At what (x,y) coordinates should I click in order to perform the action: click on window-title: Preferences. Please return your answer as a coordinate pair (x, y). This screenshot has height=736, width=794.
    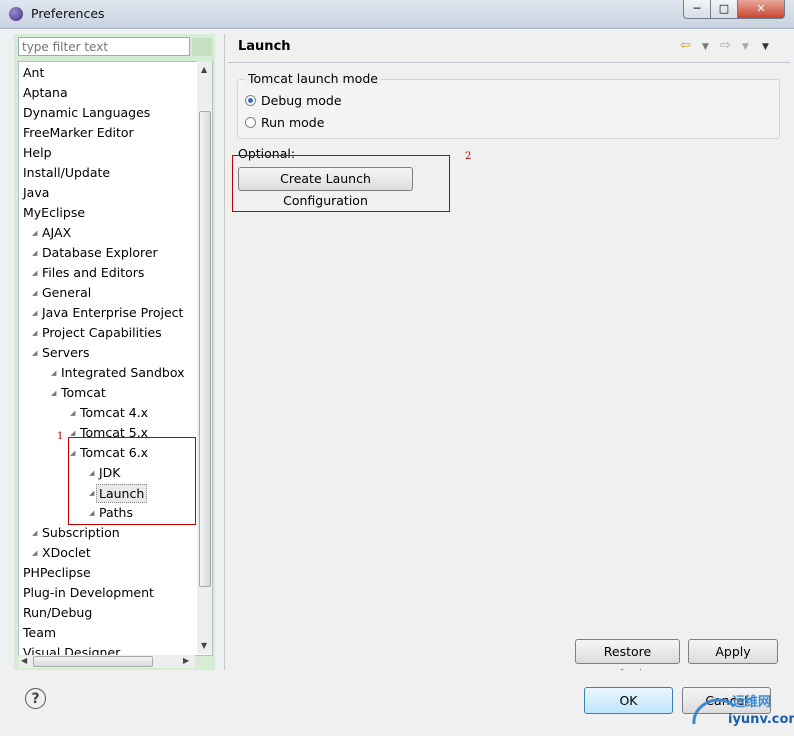
    Looking at the image, I should click on (68, 13).